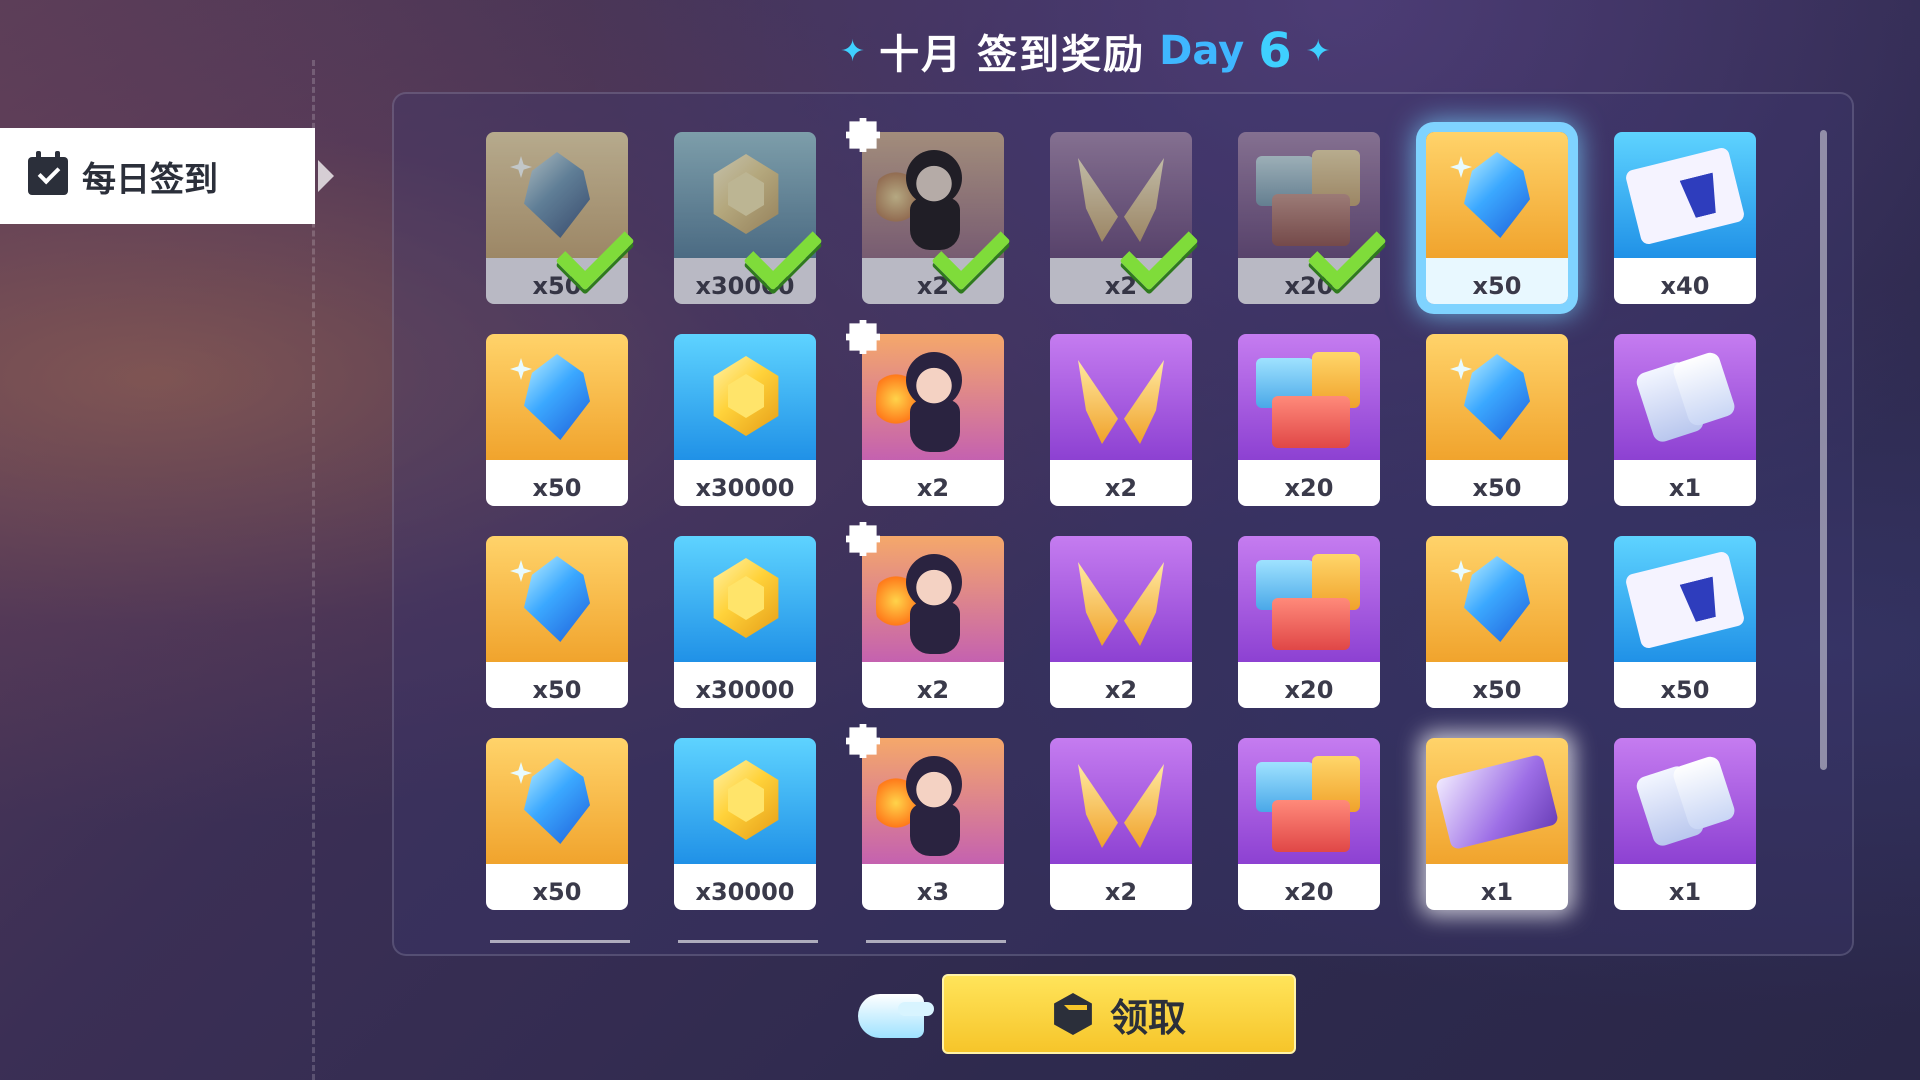  I want to click on sidebar-item-daily-checkin: 每日签到, so click(157, 176).